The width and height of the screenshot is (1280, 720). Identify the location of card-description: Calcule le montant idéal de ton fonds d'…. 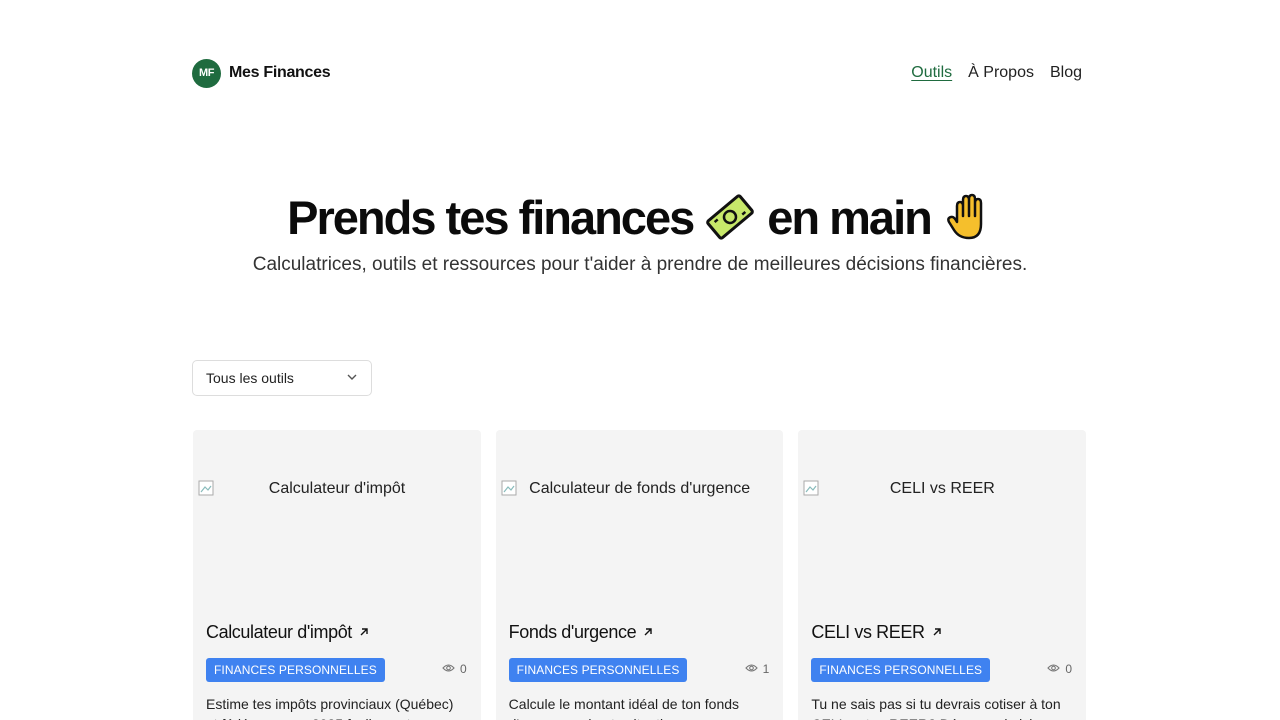
(624, 708).